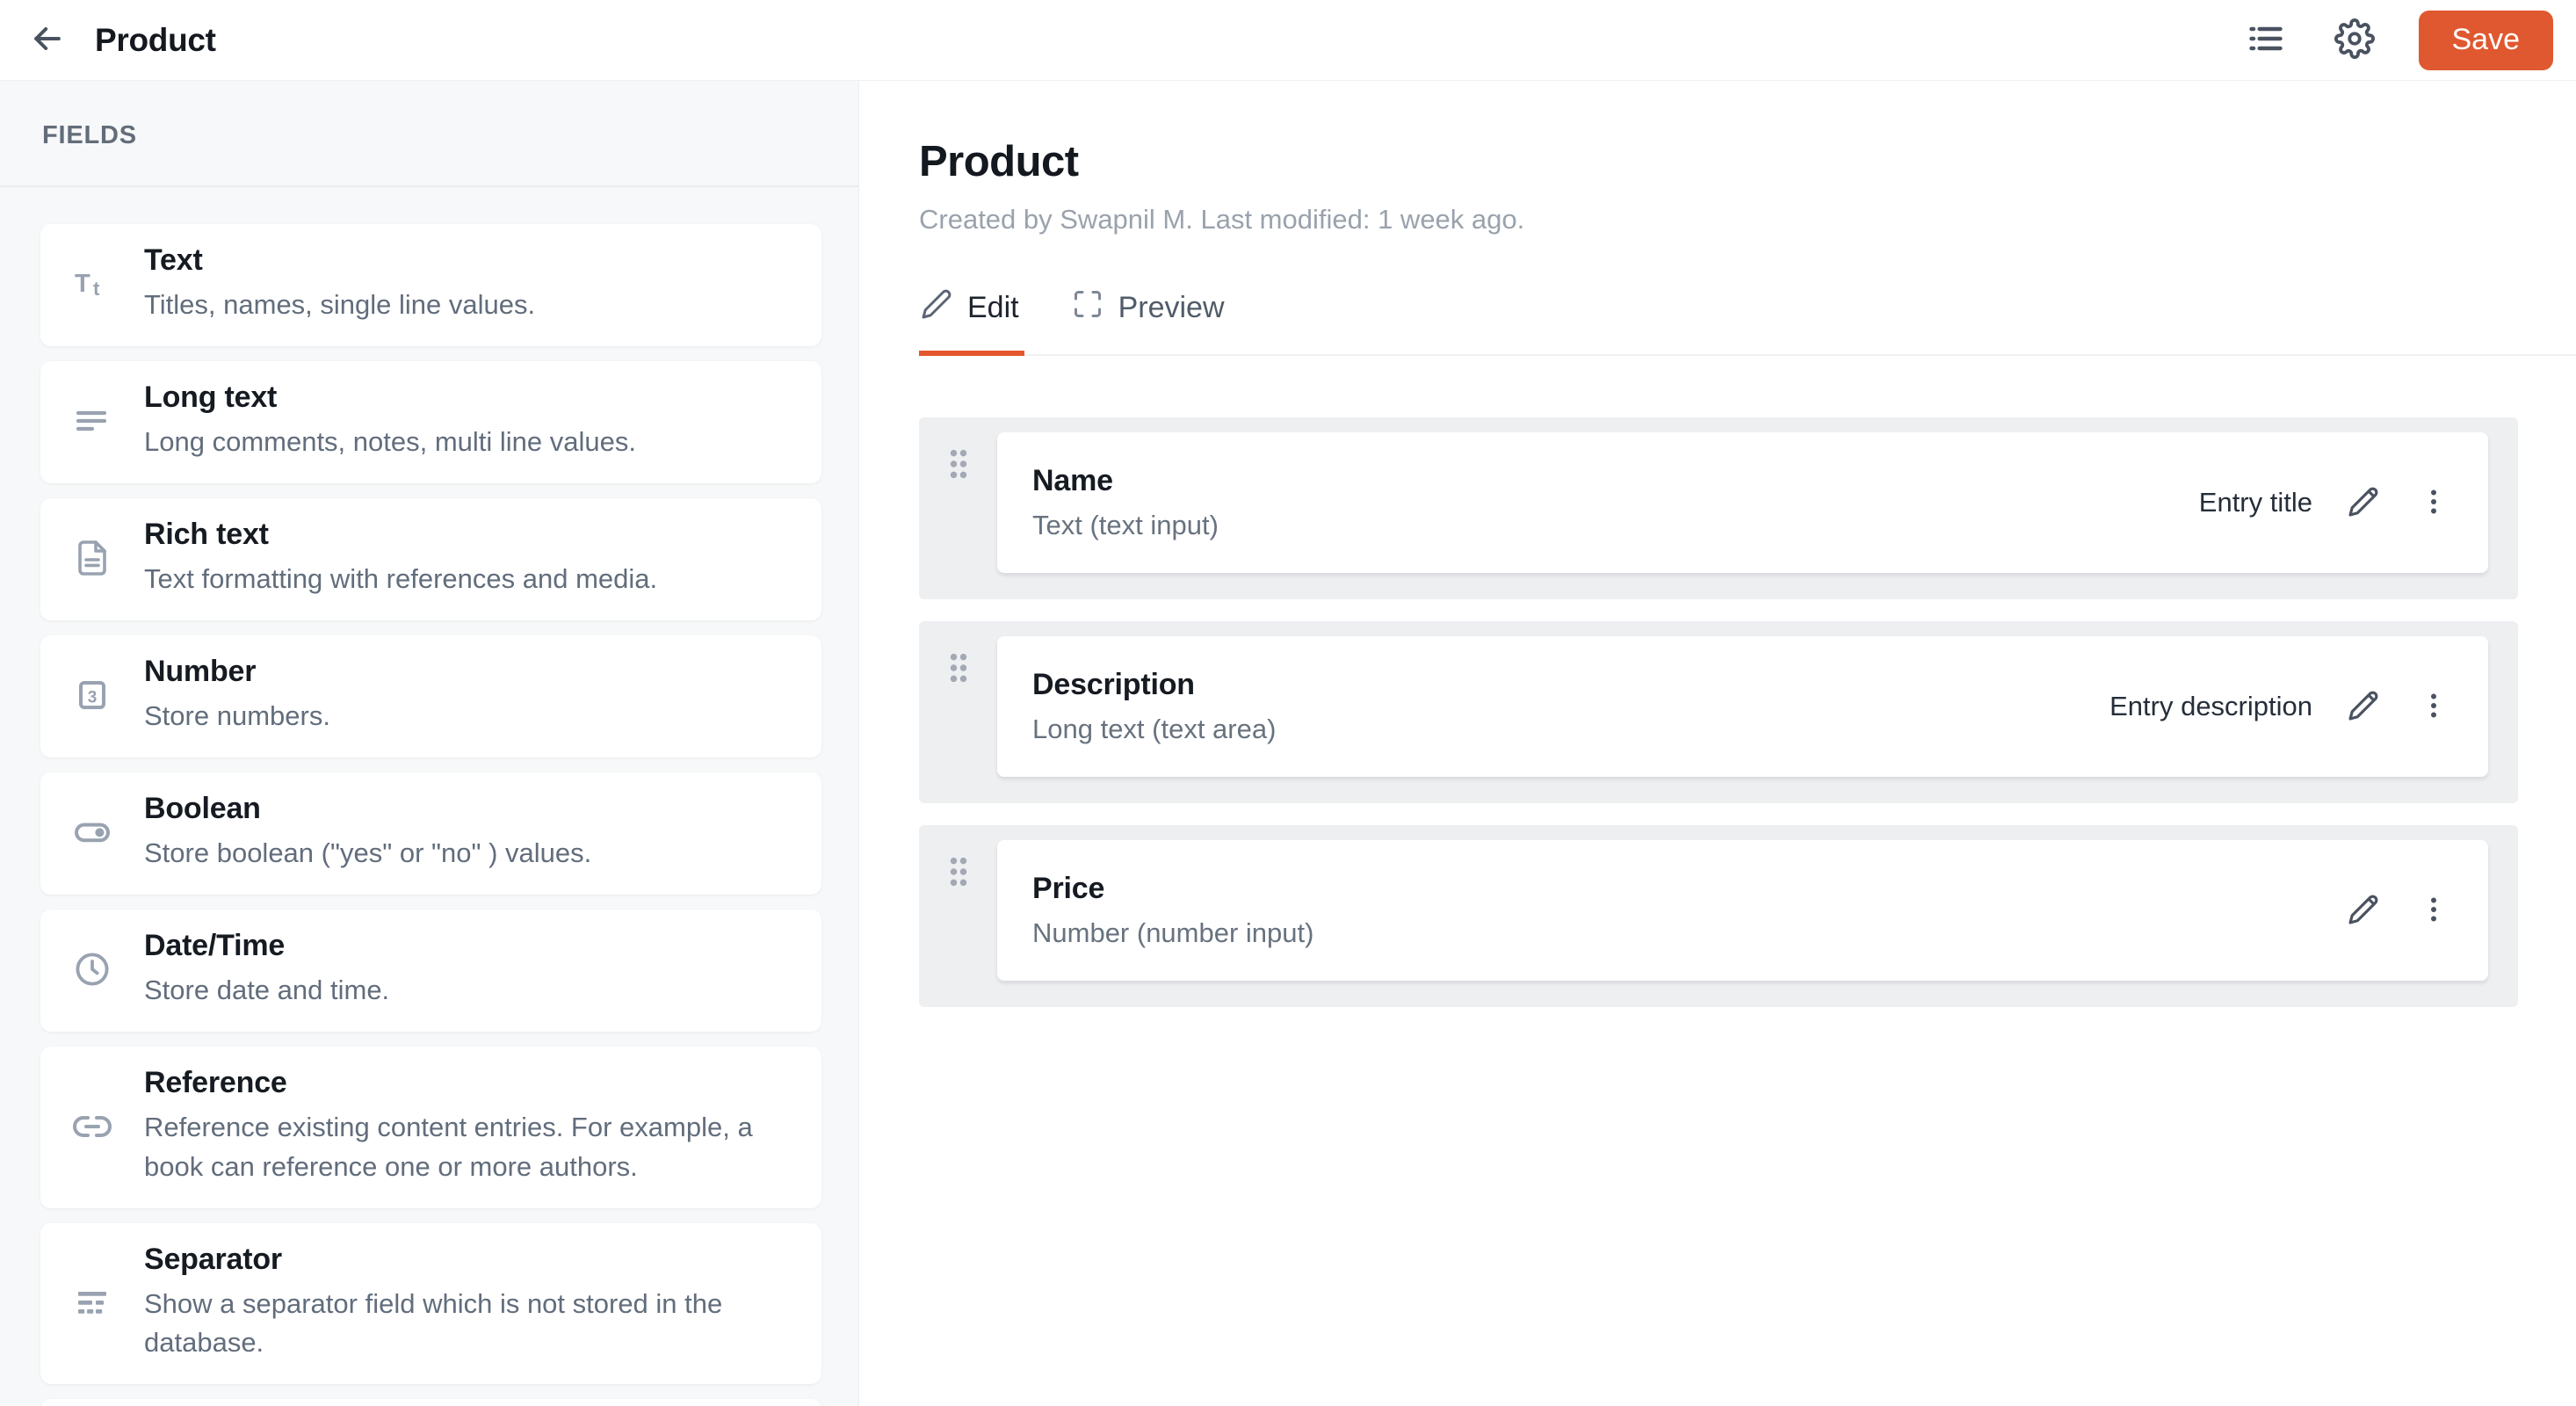 The width and height of the screenshot is (2576, 1406). What do you see at coordinates (430, 1403) in the screenshot?
I see `field-type-card: Object Store nested data structures.` at bounding box center [430, 1403].